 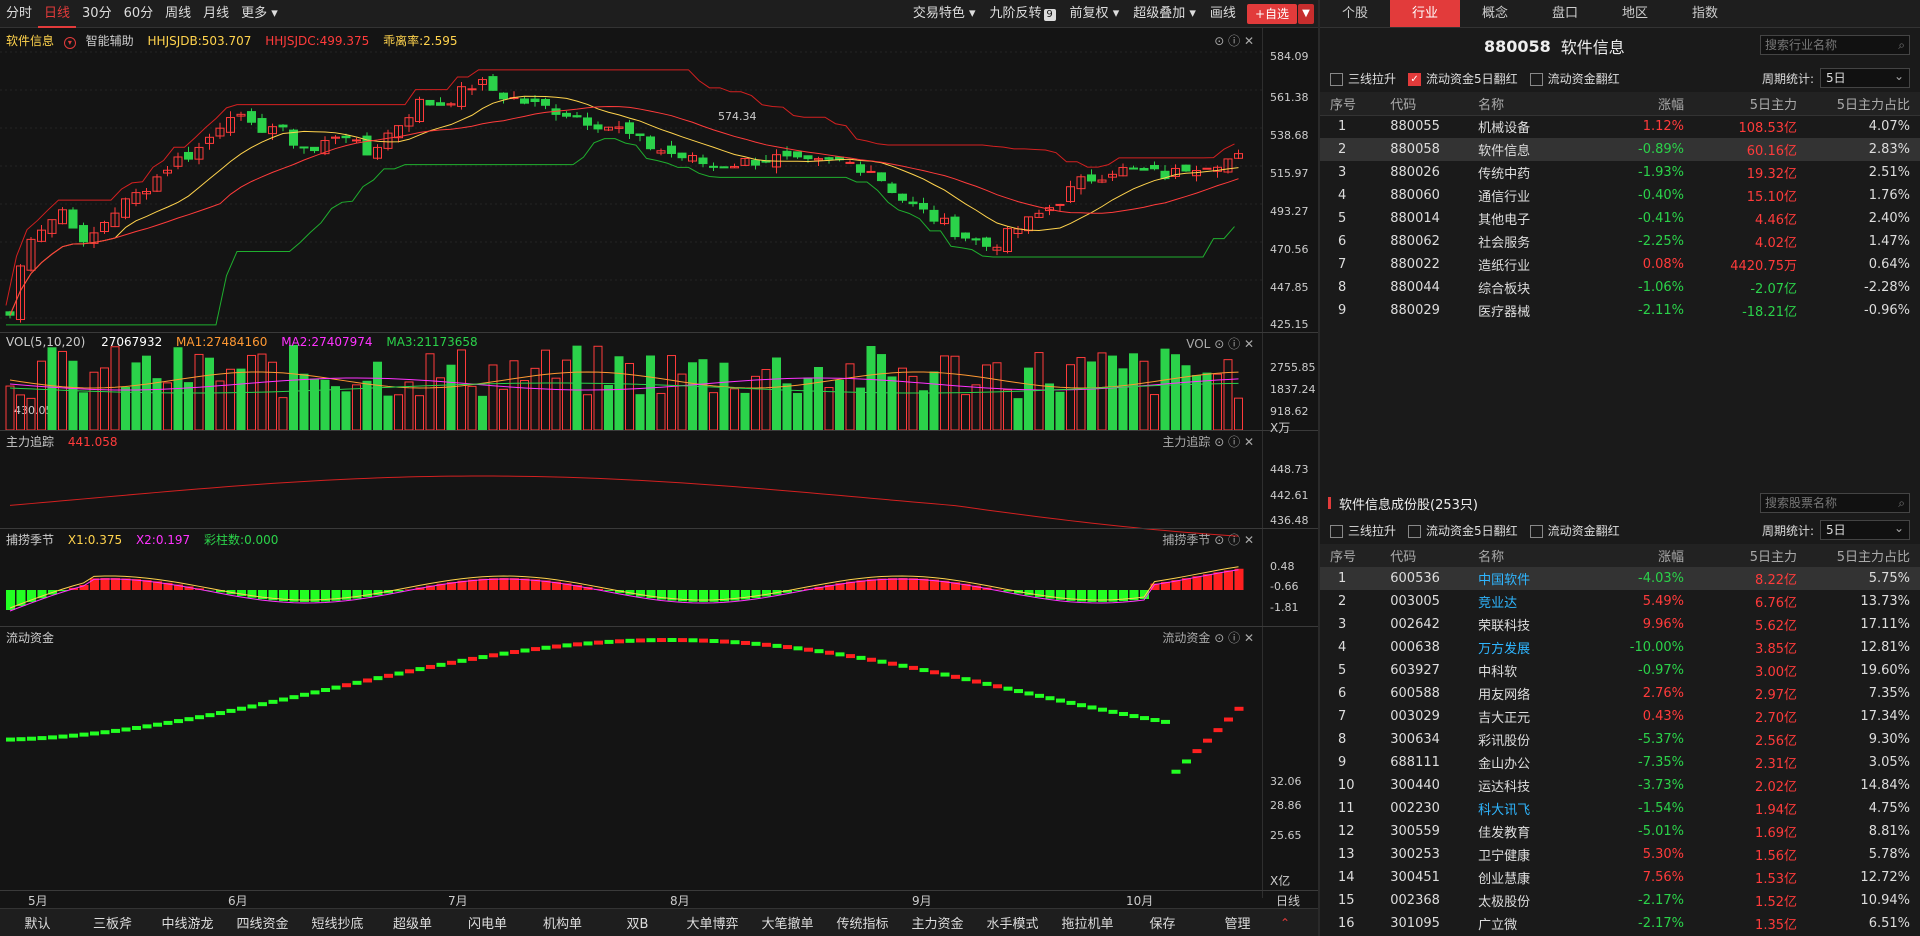 What do you see at coordinates (1620, 287) in the screenshot?
I see `industry-row: 8 880044 综合板块 -1.06% -2.07亿 -2.28%` at bounding box center [1620, 287].